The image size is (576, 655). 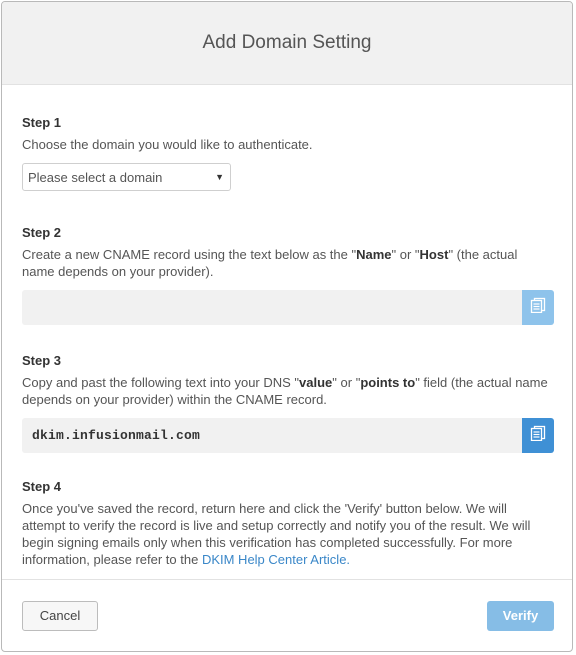 I want to click on cname-value-field: dkim.infusionmail.com, so click(x=288, y=435).